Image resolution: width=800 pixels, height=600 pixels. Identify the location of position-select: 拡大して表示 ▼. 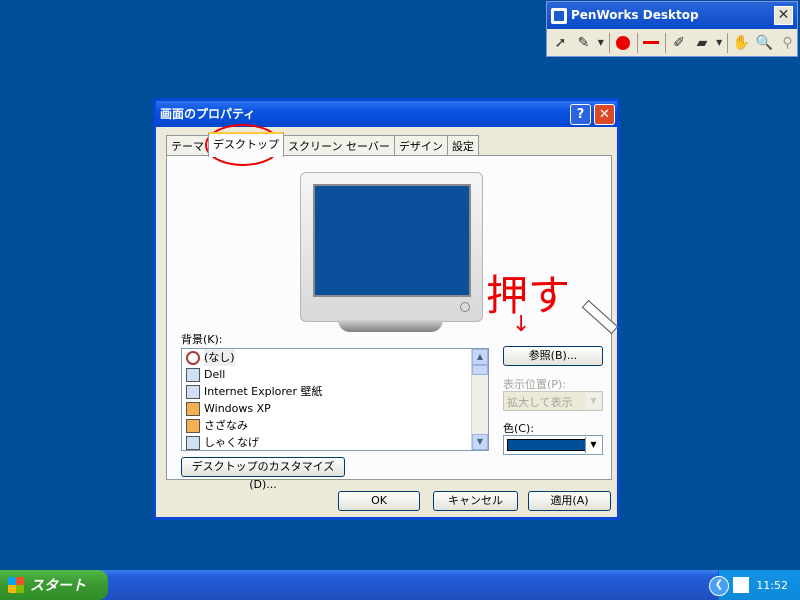
(553, 401).